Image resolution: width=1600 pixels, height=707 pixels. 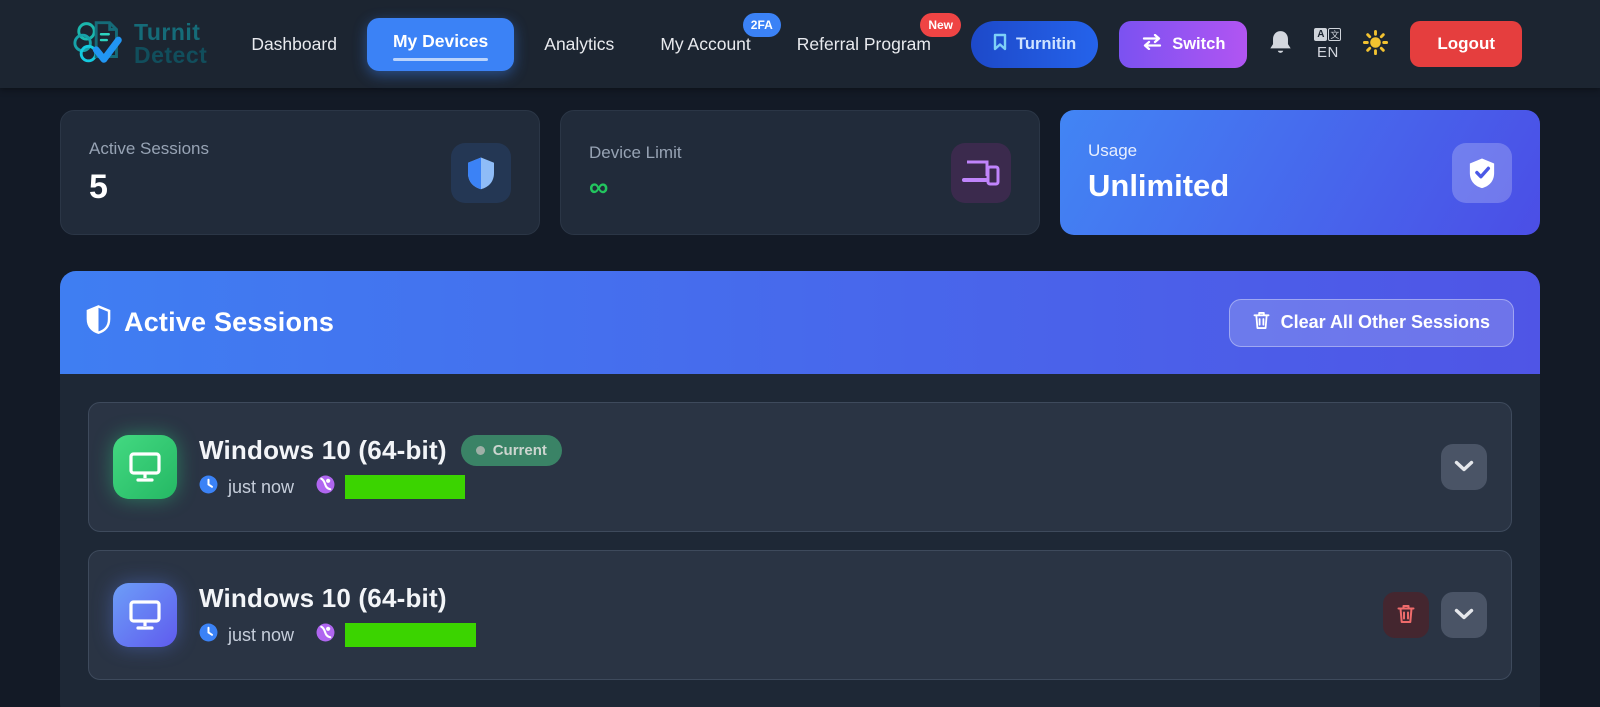 I want to click on switch-button: Switch, so click(x=1183, y=44).